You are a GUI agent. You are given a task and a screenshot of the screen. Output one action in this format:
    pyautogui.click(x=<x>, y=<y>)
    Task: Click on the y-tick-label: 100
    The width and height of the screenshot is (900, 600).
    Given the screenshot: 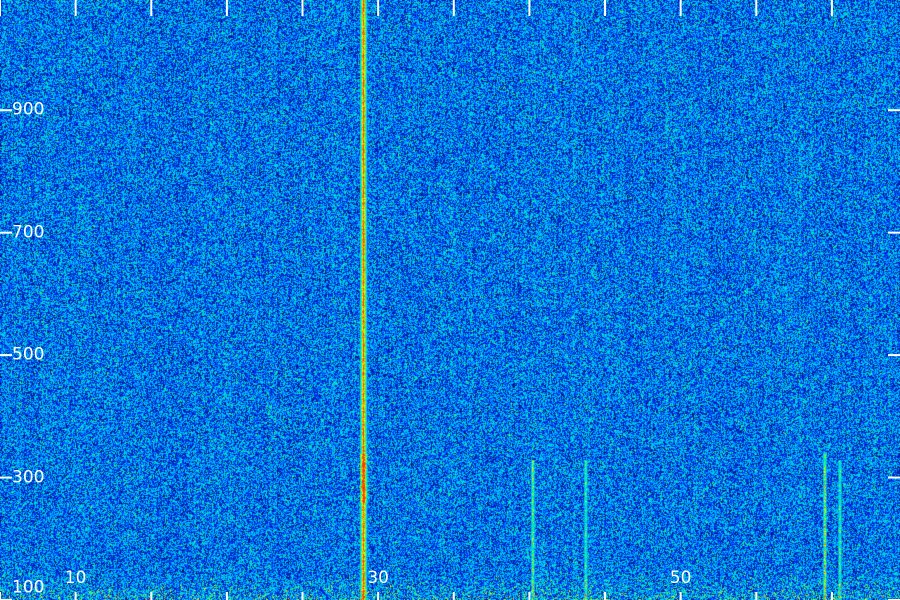 What is the action you would take?
    pyautogui.click(x=28, y=587)
    